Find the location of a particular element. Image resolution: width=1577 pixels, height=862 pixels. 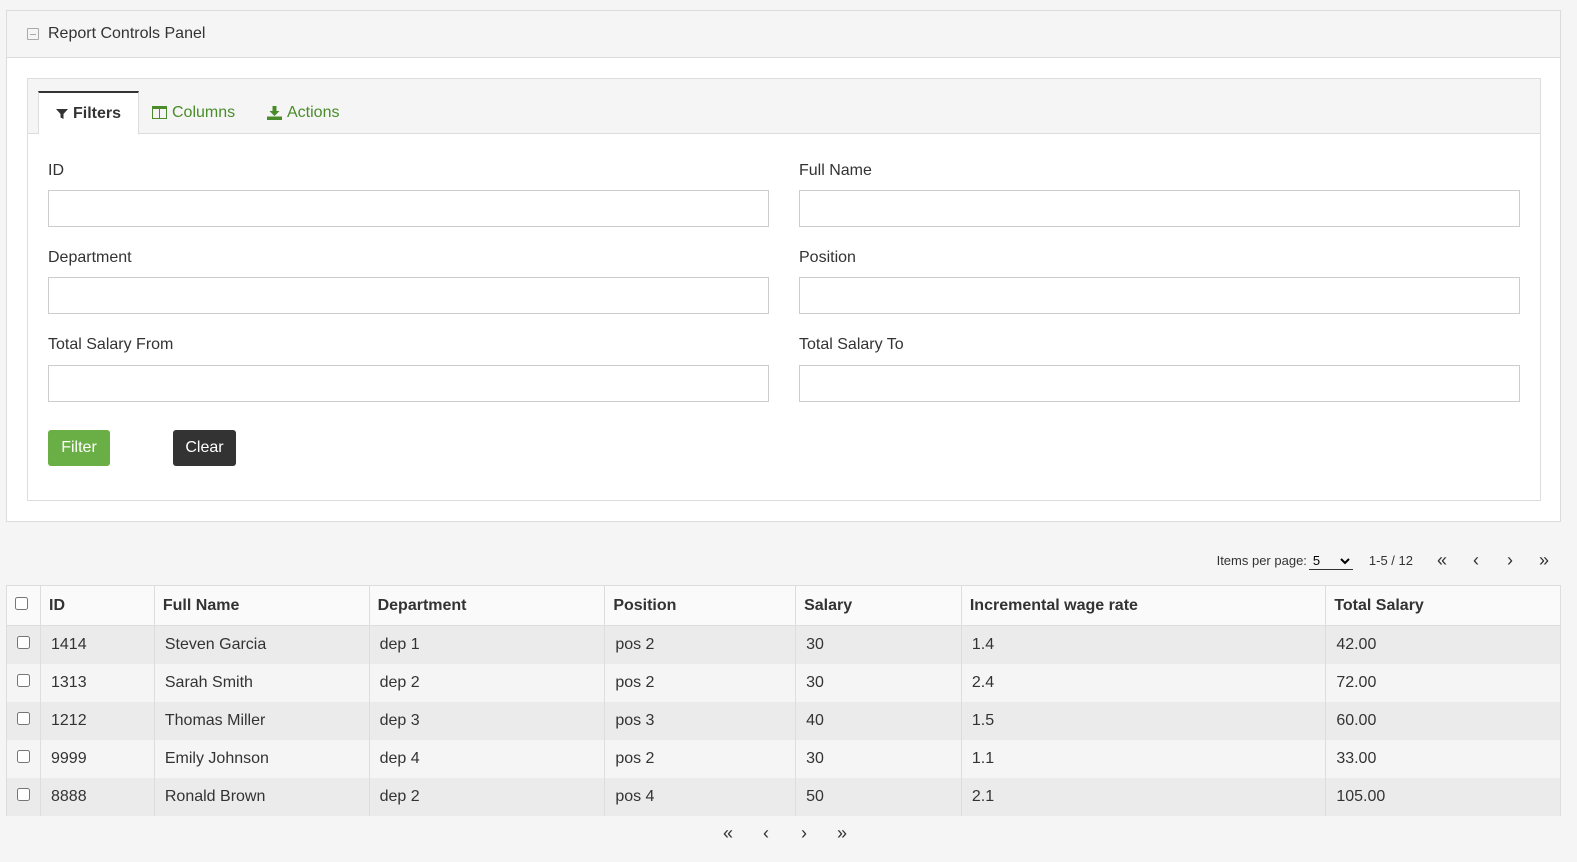

full-name-input is located at coordinates (1159, 208).